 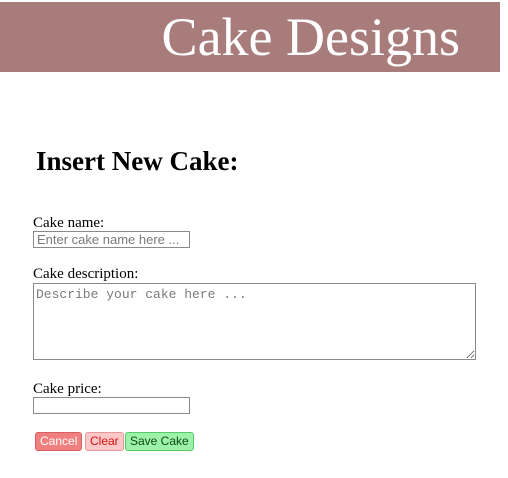 I want to click on cake-description-label: Cake description:, so click(x=86, y=274).